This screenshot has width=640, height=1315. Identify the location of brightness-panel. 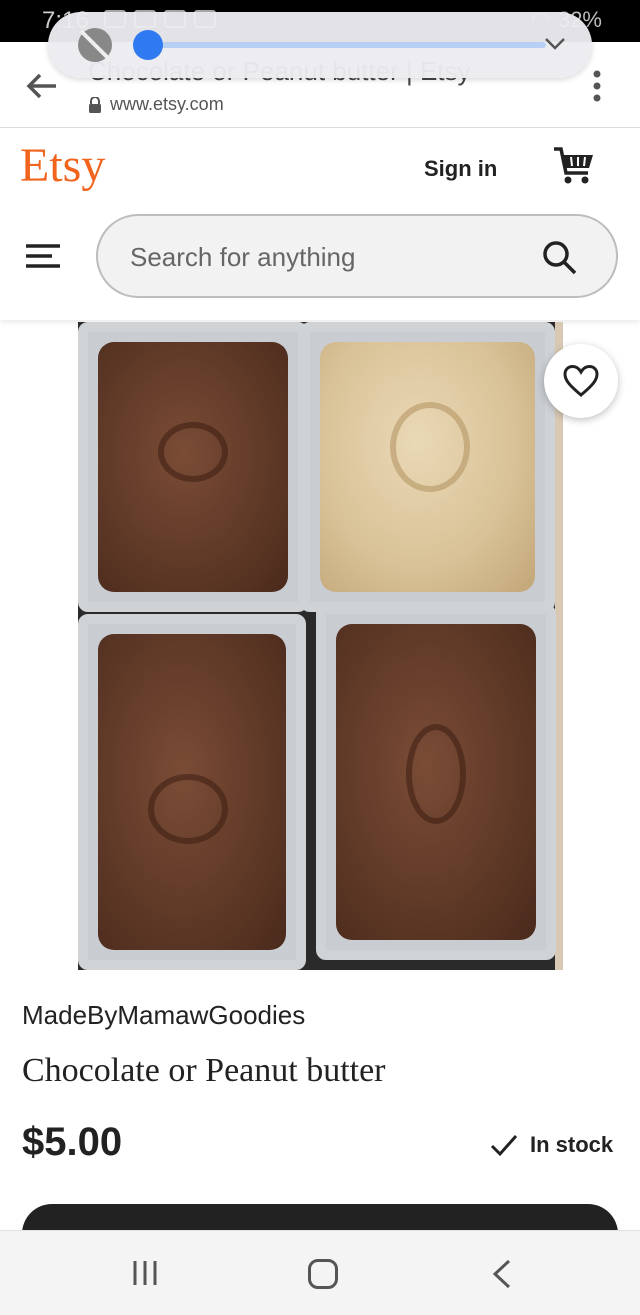
(320, 45).